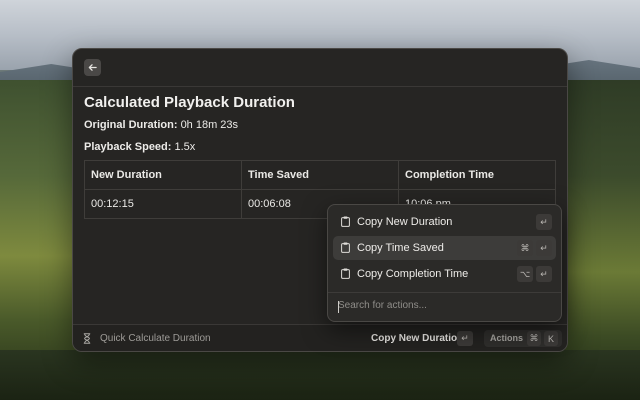  Describe the element at coordinates (209, 125) in the screenshot. I see `original-duration-value: 0h 18m 23s` at that location.